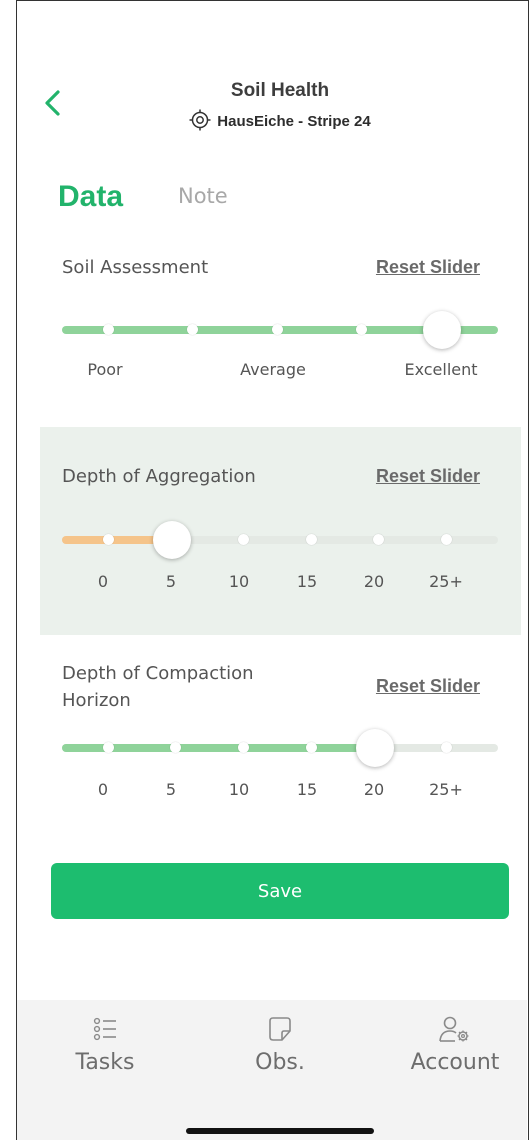  What do you see at coordinates (135, 267) in the screenshot?
I see `soil-assessment-label: Soil Assessment` at bounding box center [135, 267].